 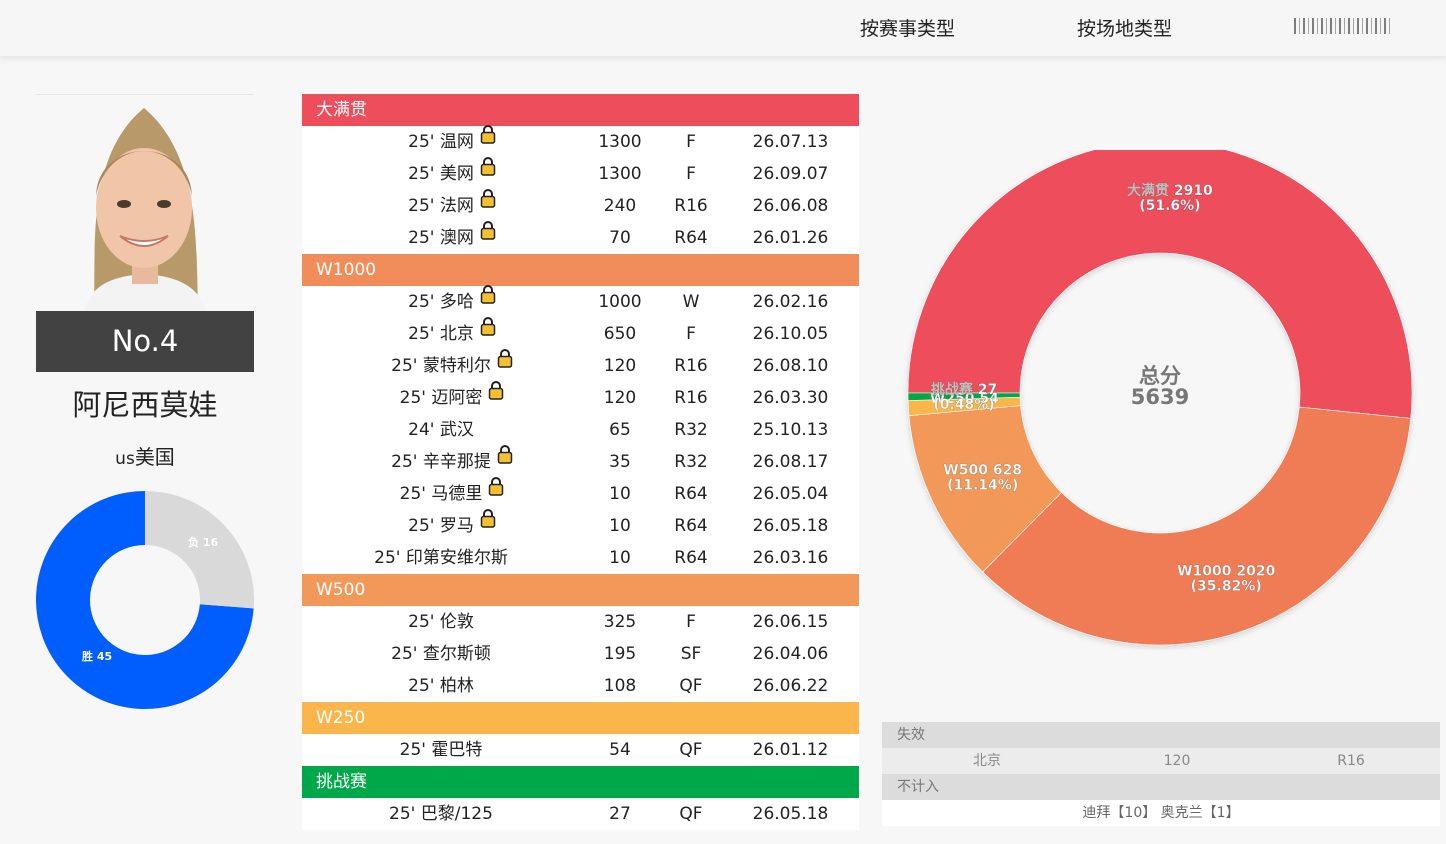 I want to click on event-cell: 25' 柏林, so click(x=441, y=686).